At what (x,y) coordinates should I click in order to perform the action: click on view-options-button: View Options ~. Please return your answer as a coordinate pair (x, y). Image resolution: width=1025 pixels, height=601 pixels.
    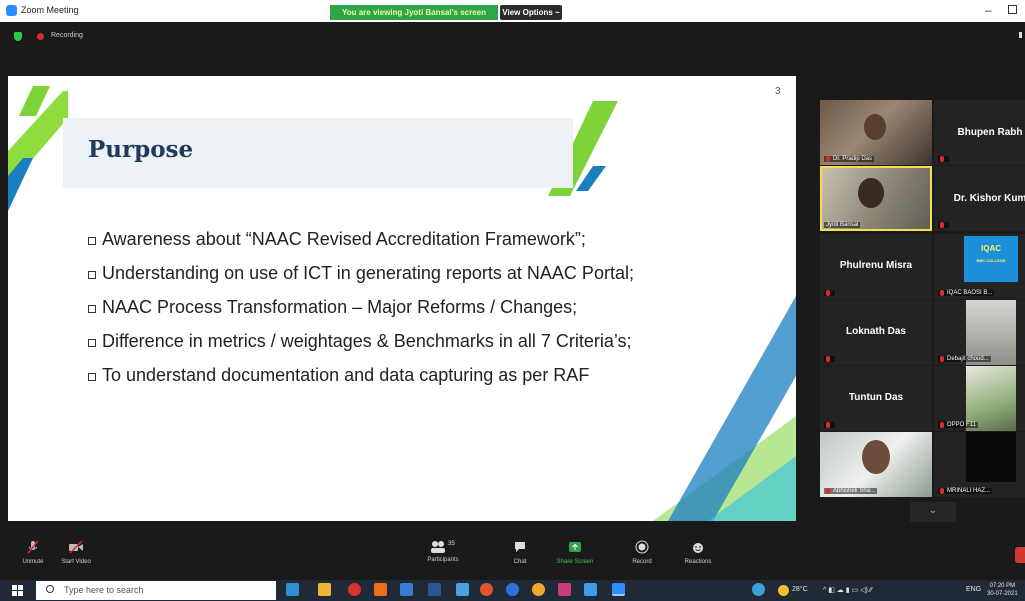
    Looking at the image, I should click on (531, 12).